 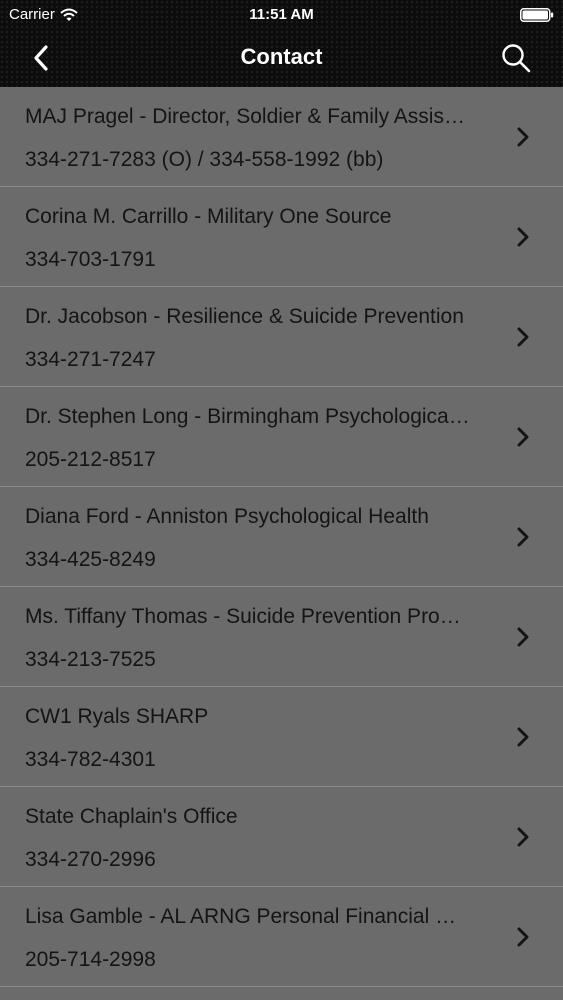 I want to click on contact-phone: 334-270-2996, so click(x=90, y=859).